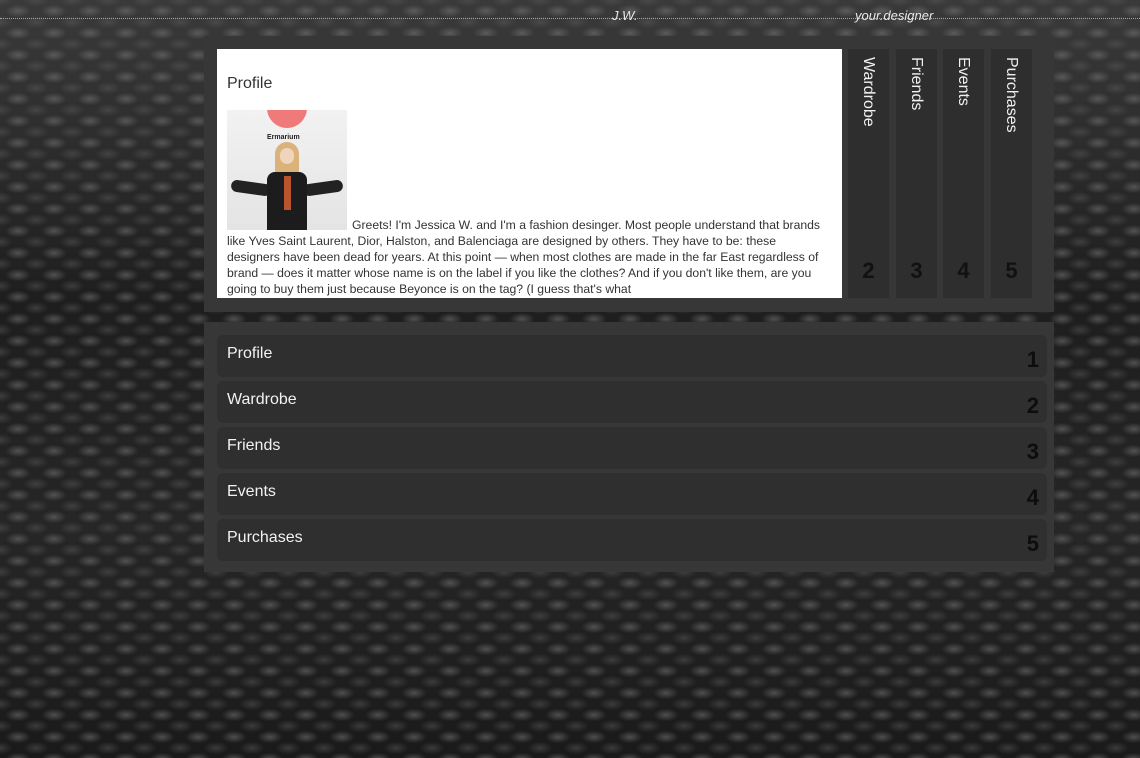  I want to click on profile-photo: Ermarium, so click(287, 170).